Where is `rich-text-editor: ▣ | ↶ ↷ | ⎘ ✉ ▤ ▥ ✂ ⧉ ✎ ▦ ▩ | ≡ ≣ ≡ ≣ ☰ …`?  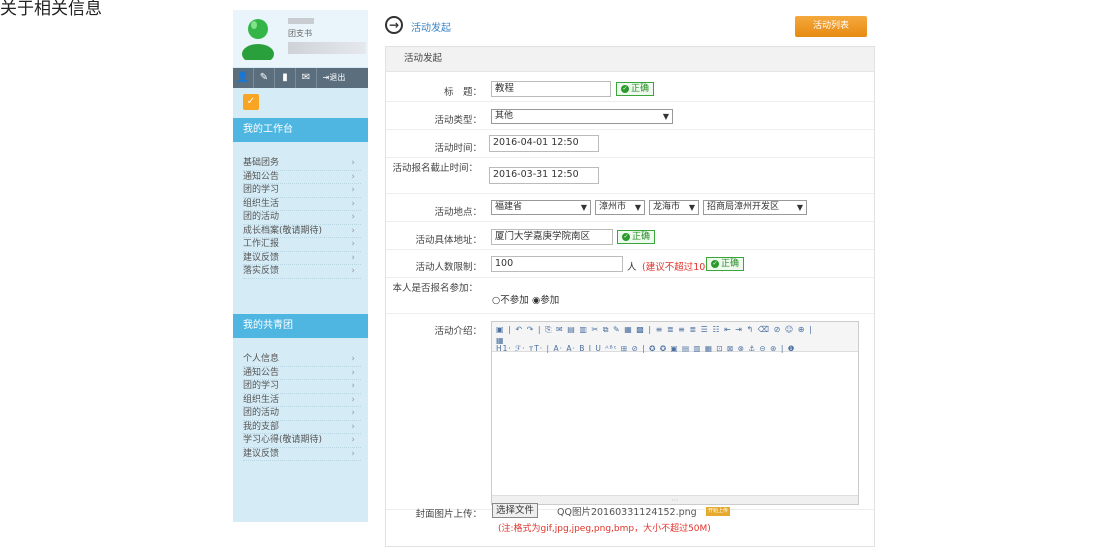
rich-text-editor: ▣ | ↶ ↷ | ⎘ ✉ ▤ ▥ ✂ ⧉ ✎ ▦ ▩ | ≡ ≣ ≡ ≣ ☰ … is located at coordinates (675, 413).